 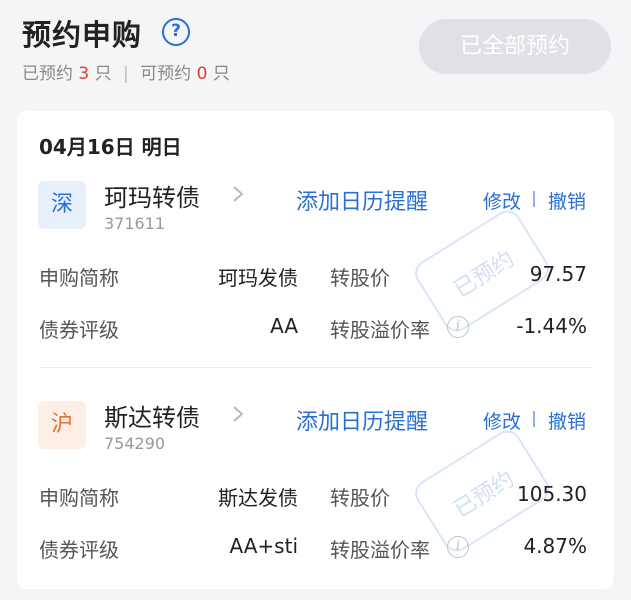 I want to click on bond-rating-value: AA, so click(x=284, y=326).